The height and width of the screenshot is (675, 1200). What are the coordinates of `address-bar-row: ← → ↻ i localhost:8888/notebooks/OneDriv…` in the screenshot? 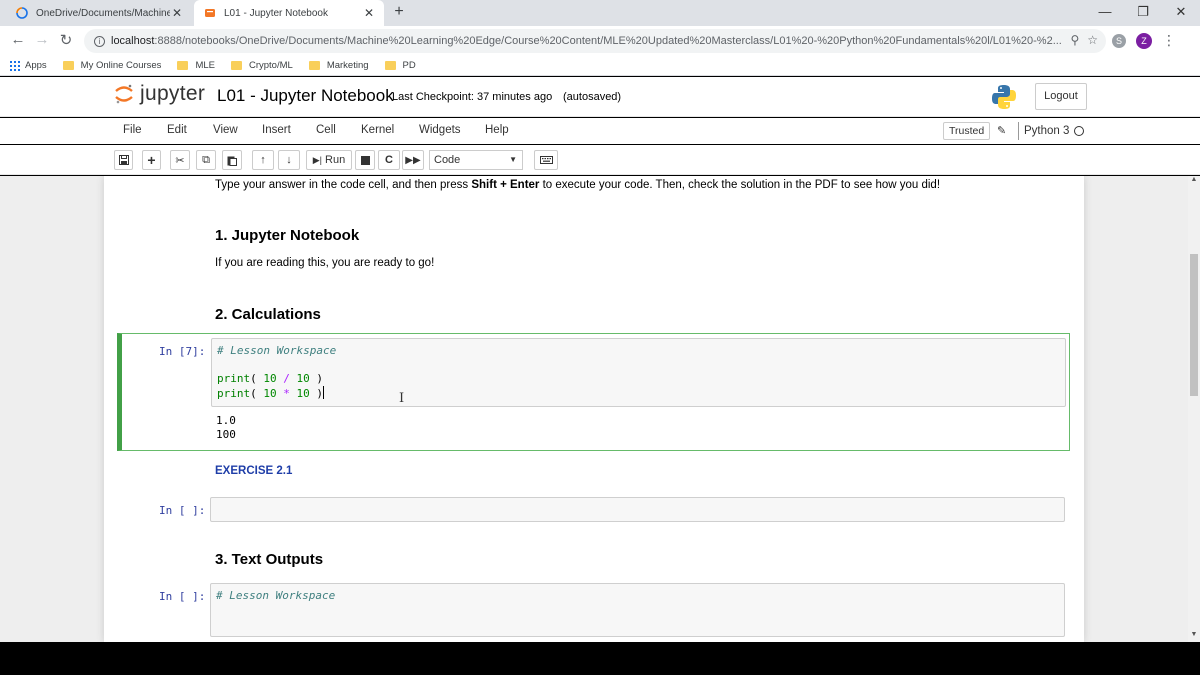 It's located at (600, 41).